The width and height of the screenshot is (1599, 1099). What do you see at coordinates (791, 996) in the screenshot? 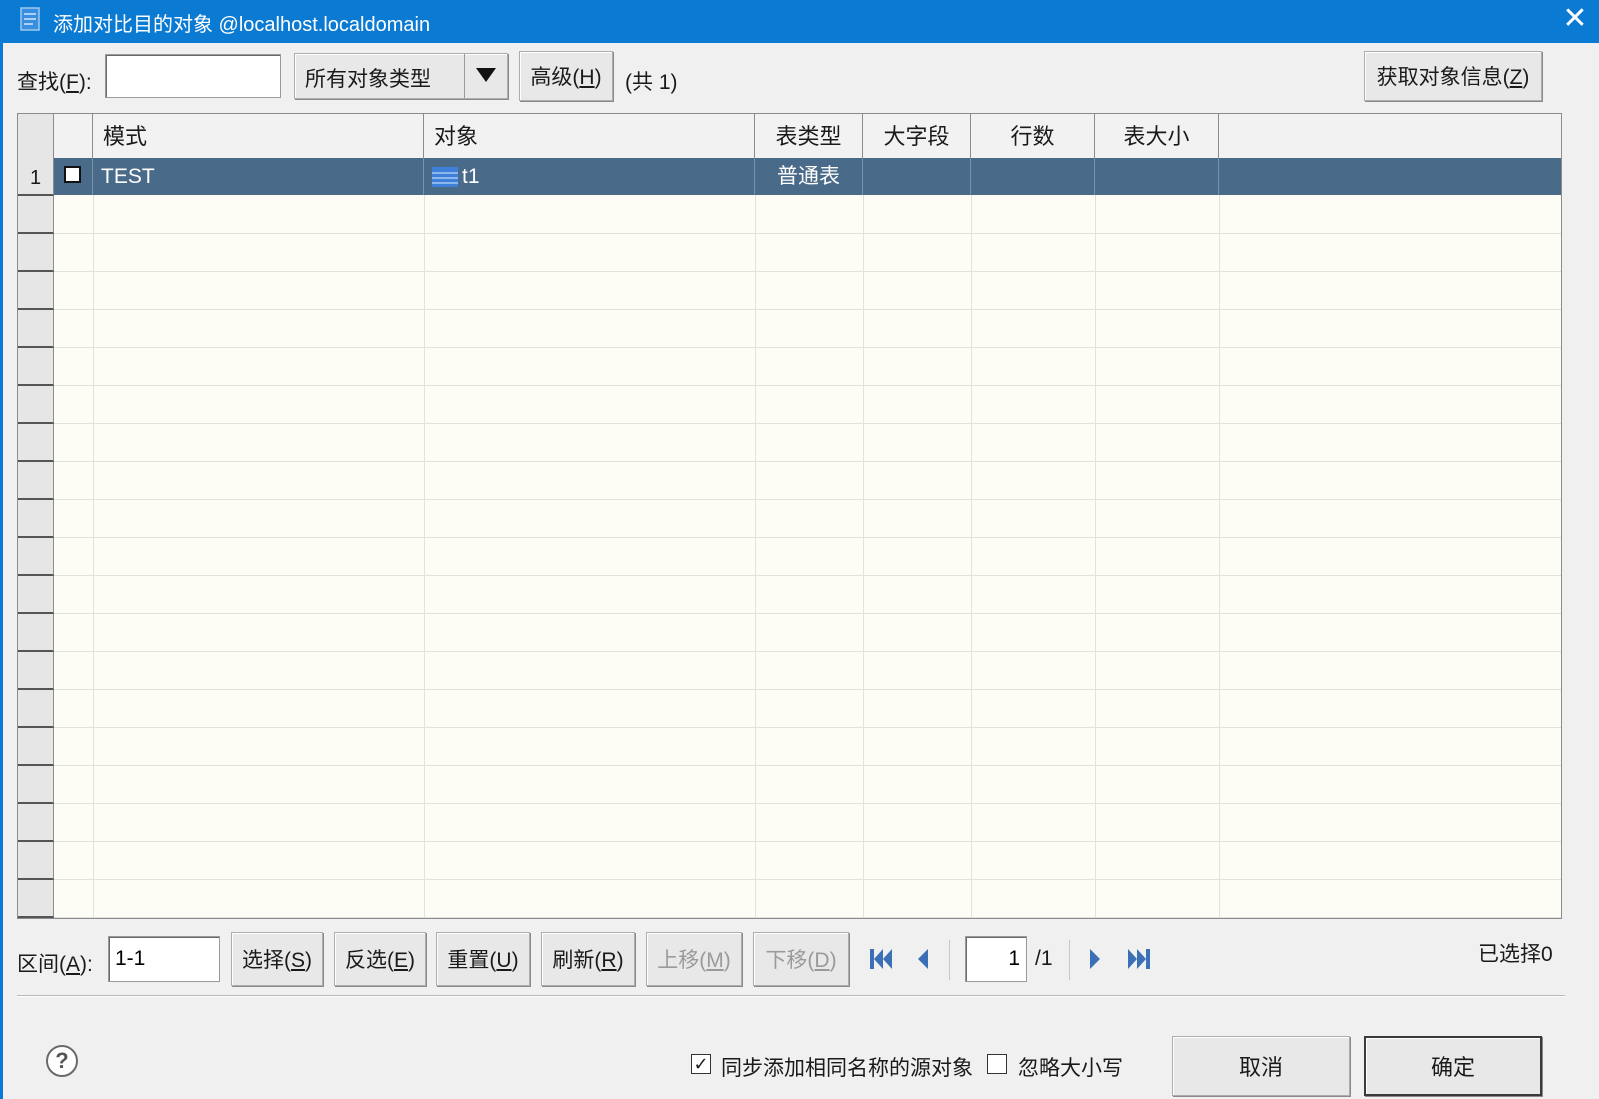
I see `footer-separator` at bounding box center [791, 996].